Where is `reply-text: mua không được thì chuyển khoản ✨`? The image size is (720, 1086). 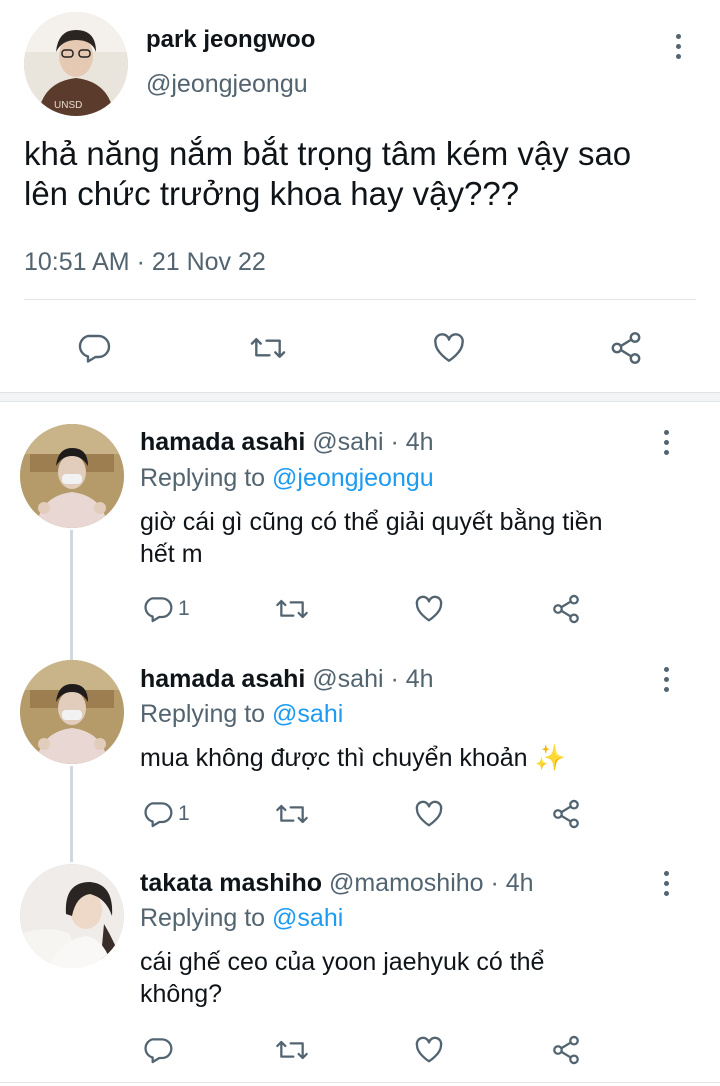
reply-text: mua không được thì chuyển khoản ✨ is located at coordinates (420, 758).